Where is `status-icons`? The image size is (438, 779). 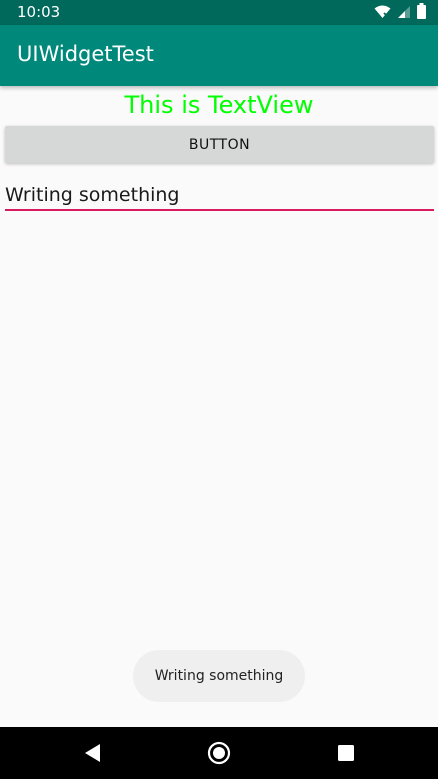
status-icons is located at coordinates (400, 13).